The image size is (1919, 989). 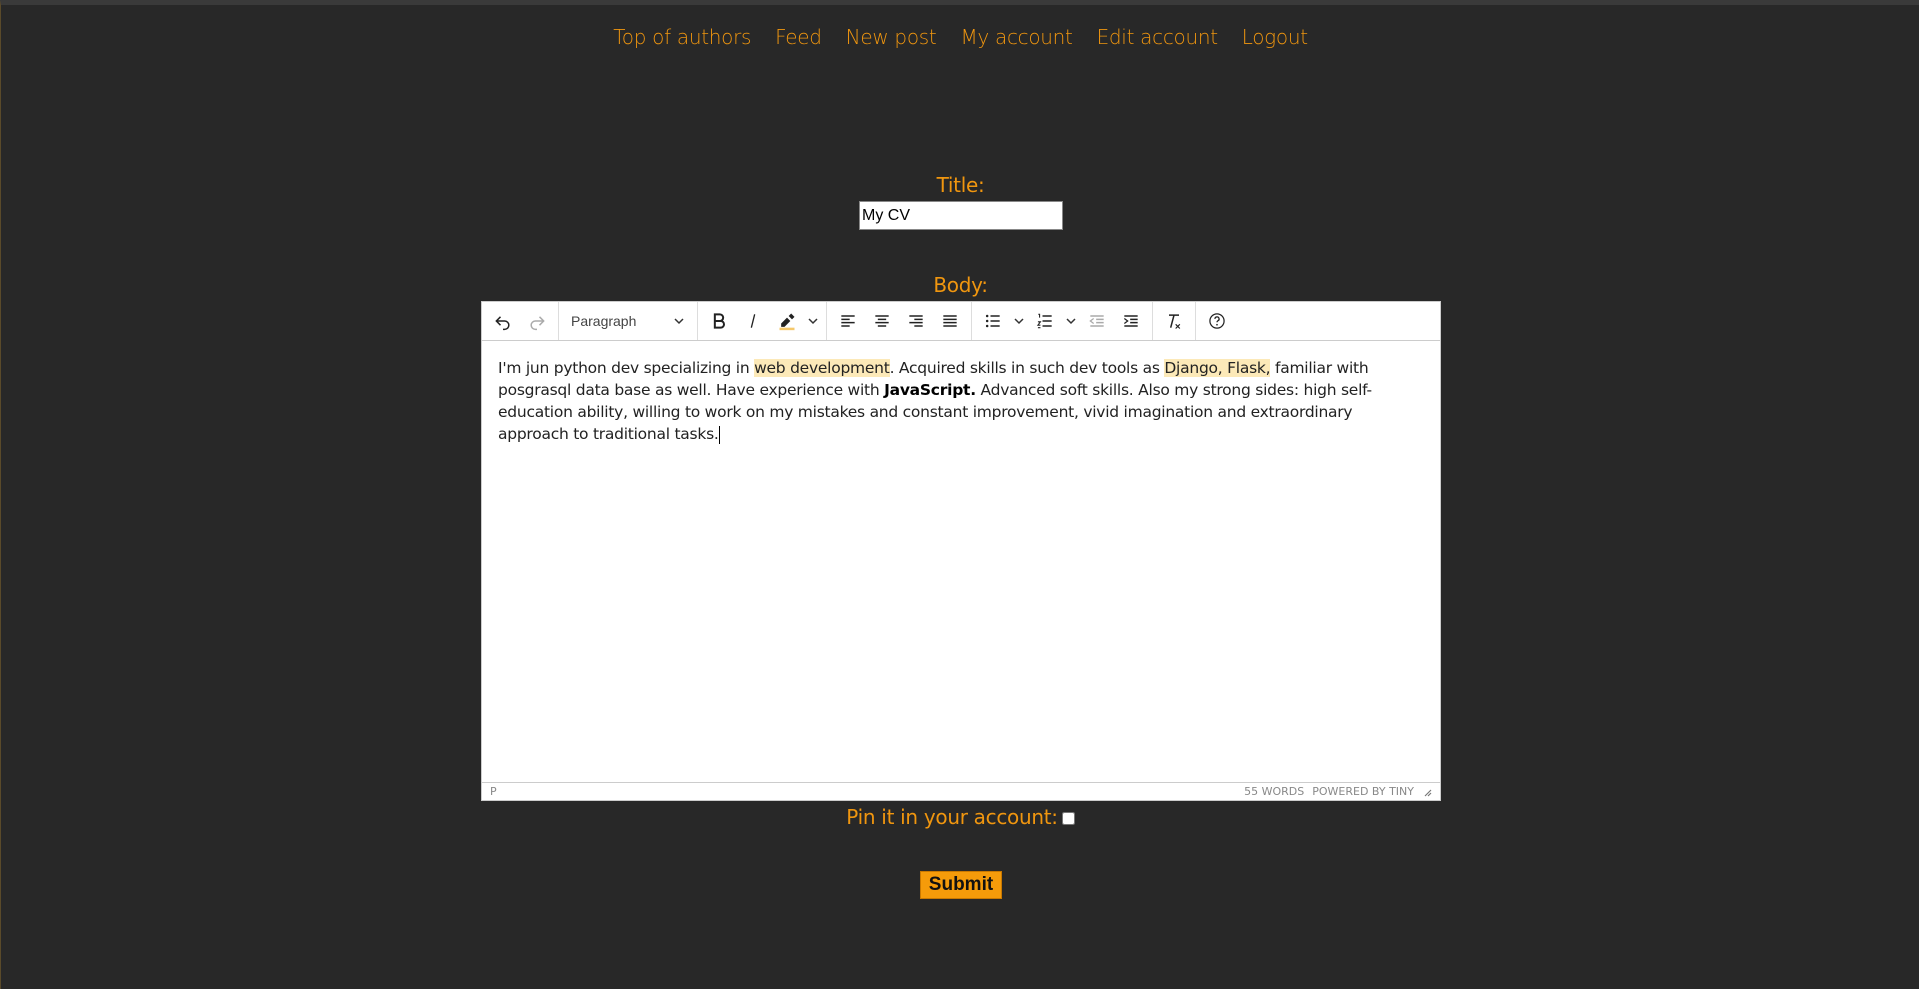 I want to click on align-center-button, so click(x=882, y=321).